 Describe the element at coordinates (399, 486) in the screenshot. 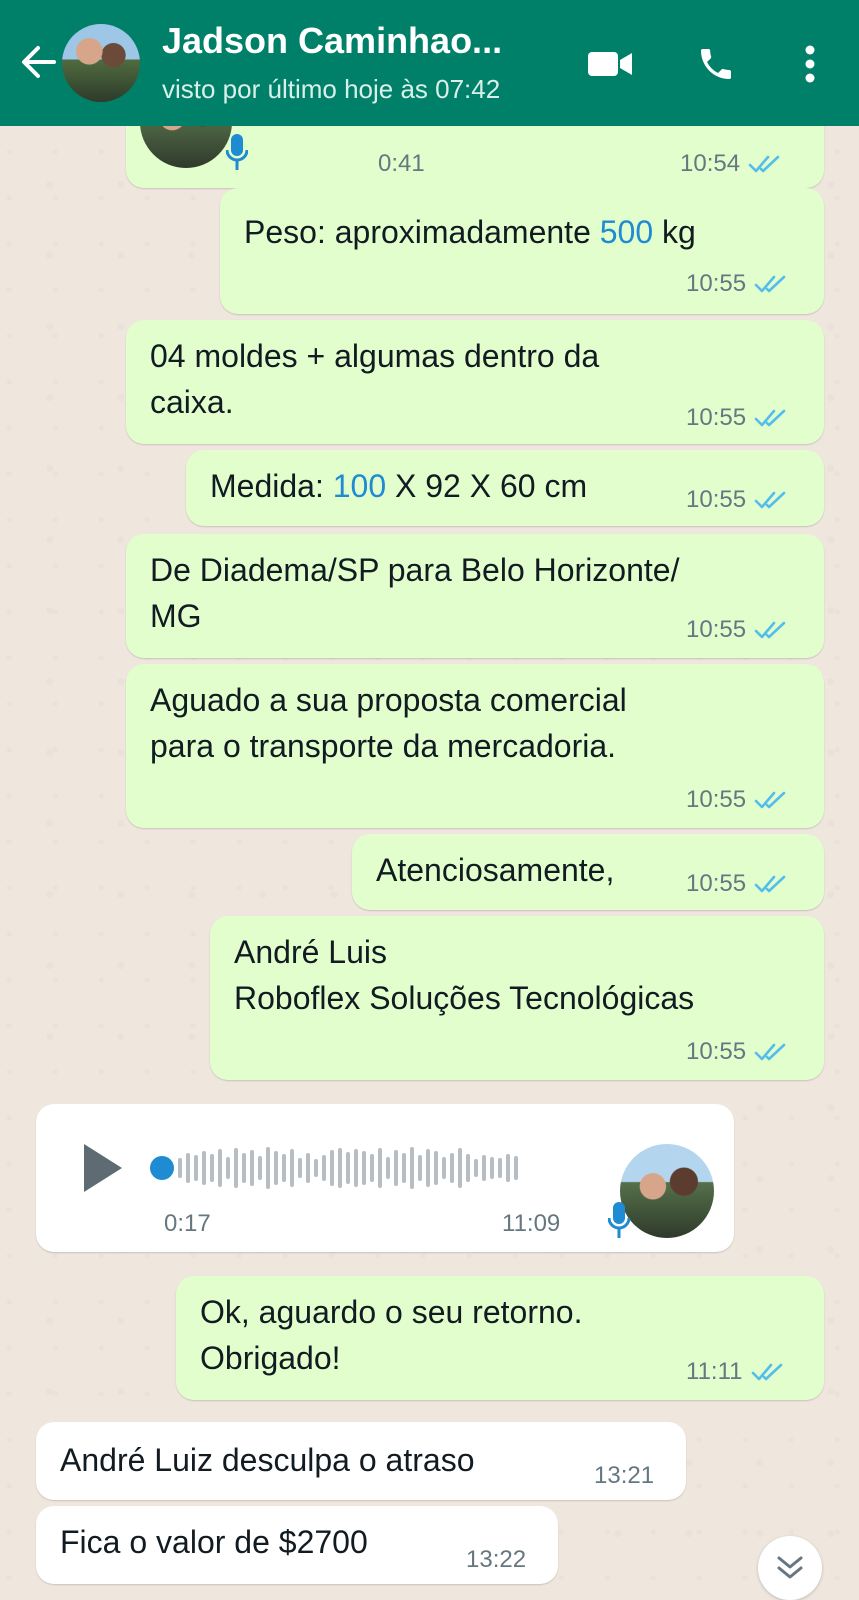

I see `message-text: Medida: 100 X 92 X 60 cm` at that location.